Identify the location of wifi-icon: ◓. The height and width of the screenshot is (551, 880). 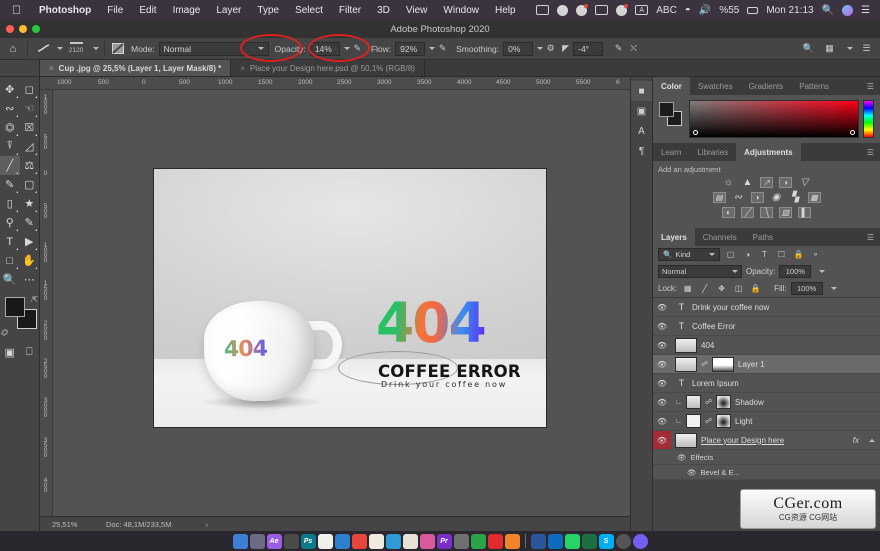
(688, 10).